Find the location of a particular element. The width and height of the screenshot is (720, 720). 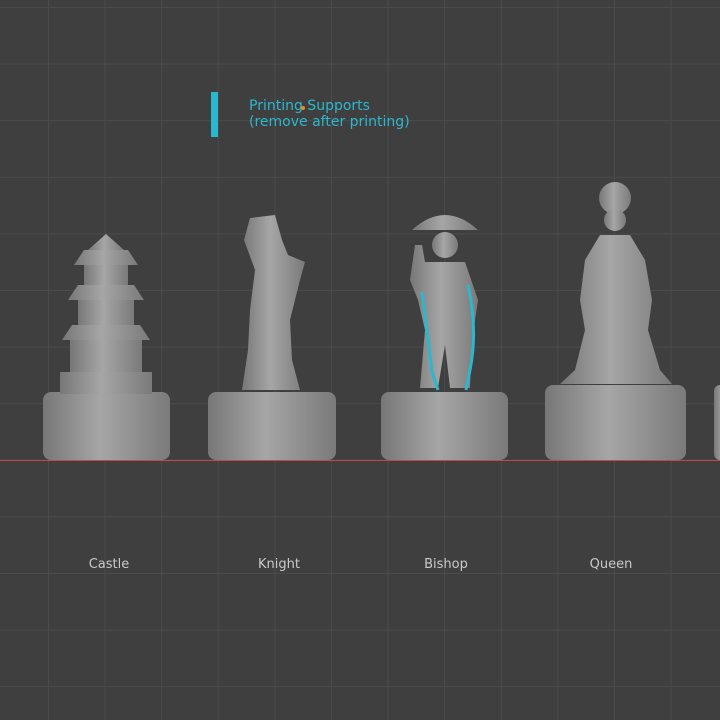

label-knight: Knight is located at coordinates (279, 564).